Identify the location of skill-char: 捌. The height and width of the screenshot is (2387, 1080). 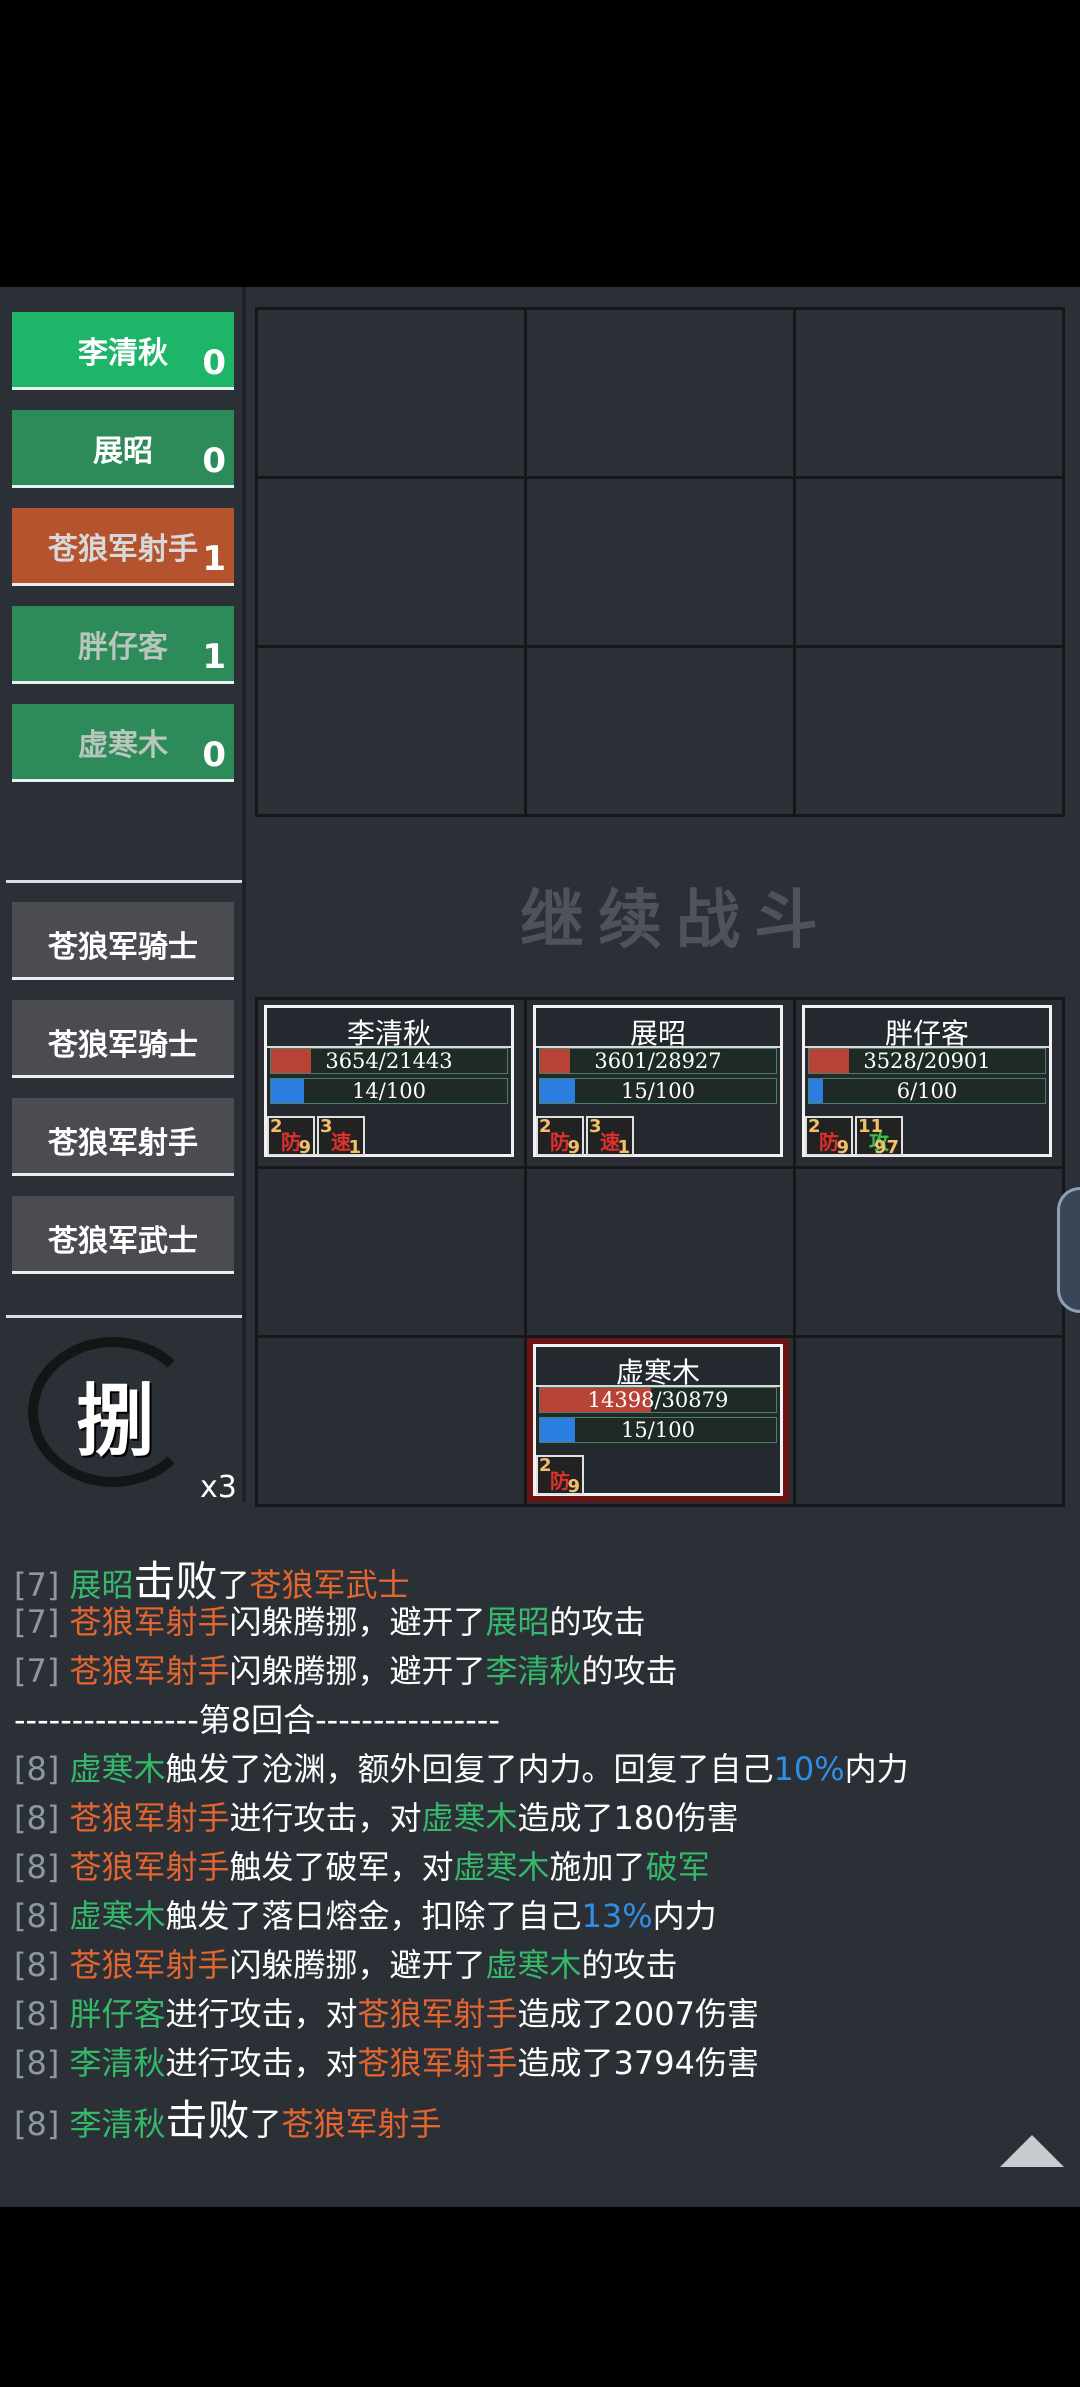
(115, 1421).